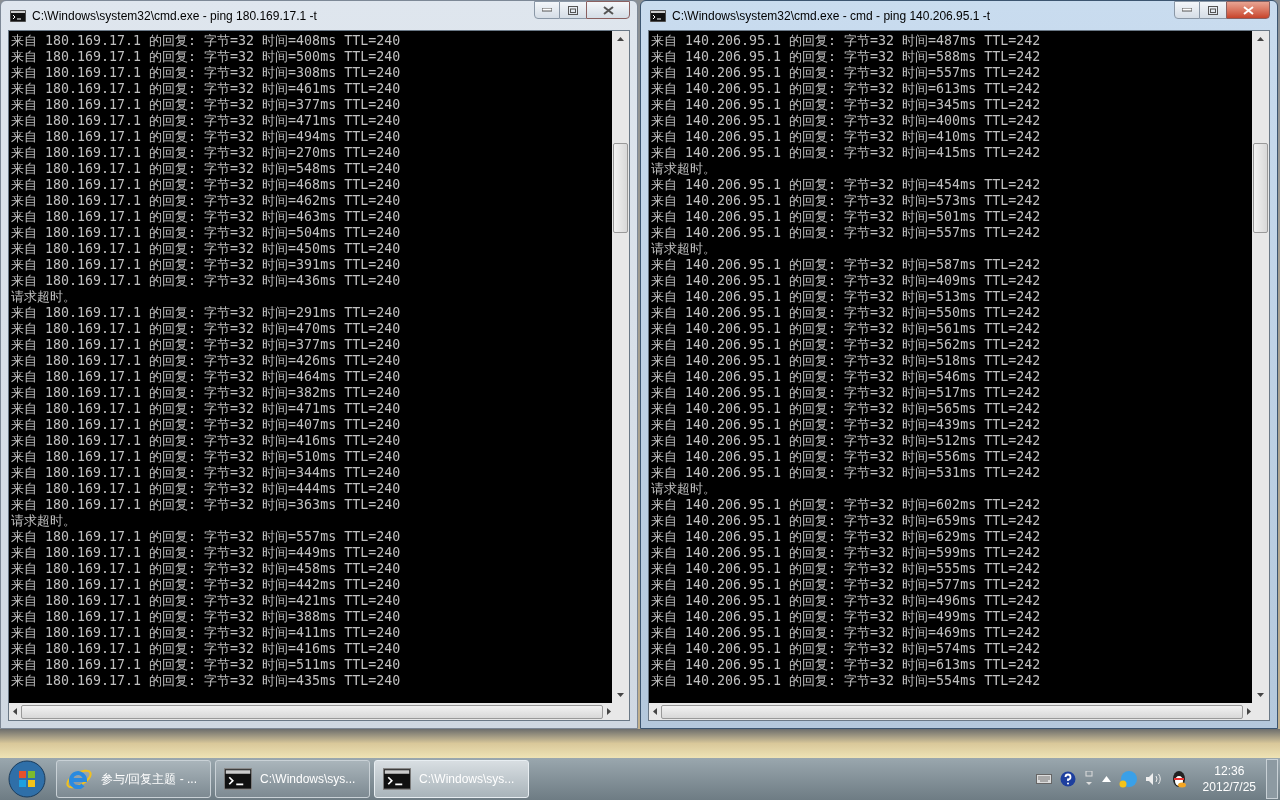 Image resolution: width=1280 pixels, height=800 pixels. I want to click on console-line: 来自 140.206.95.1 的回复: 字节=32 时间=501ms TTL=242, so click(846, 217).